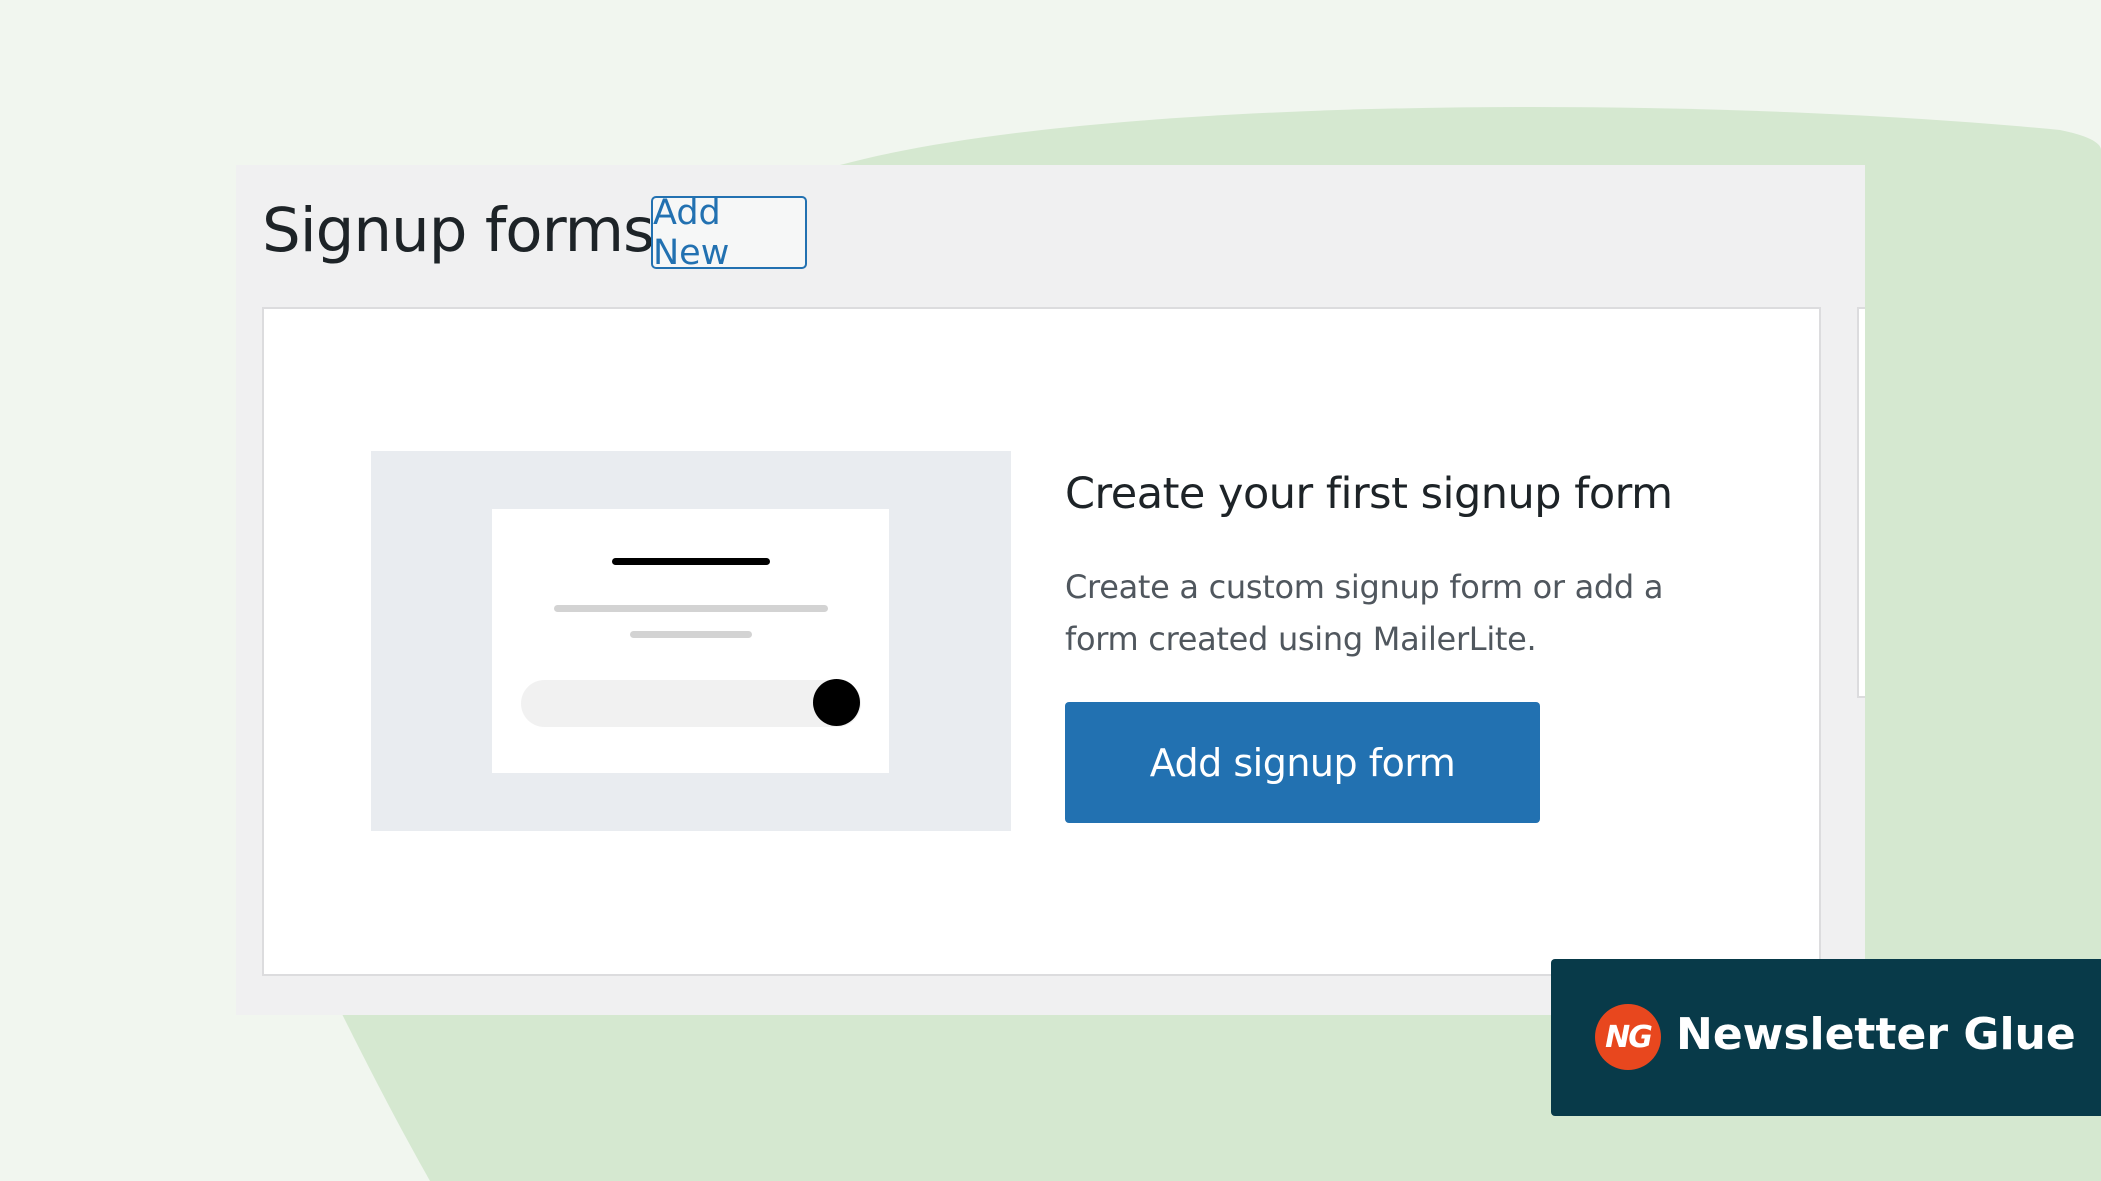  What do you see at coordinates (691, 703) in the screenshot?
I see `illustration-input-pill` at bounding box center [691, 703].